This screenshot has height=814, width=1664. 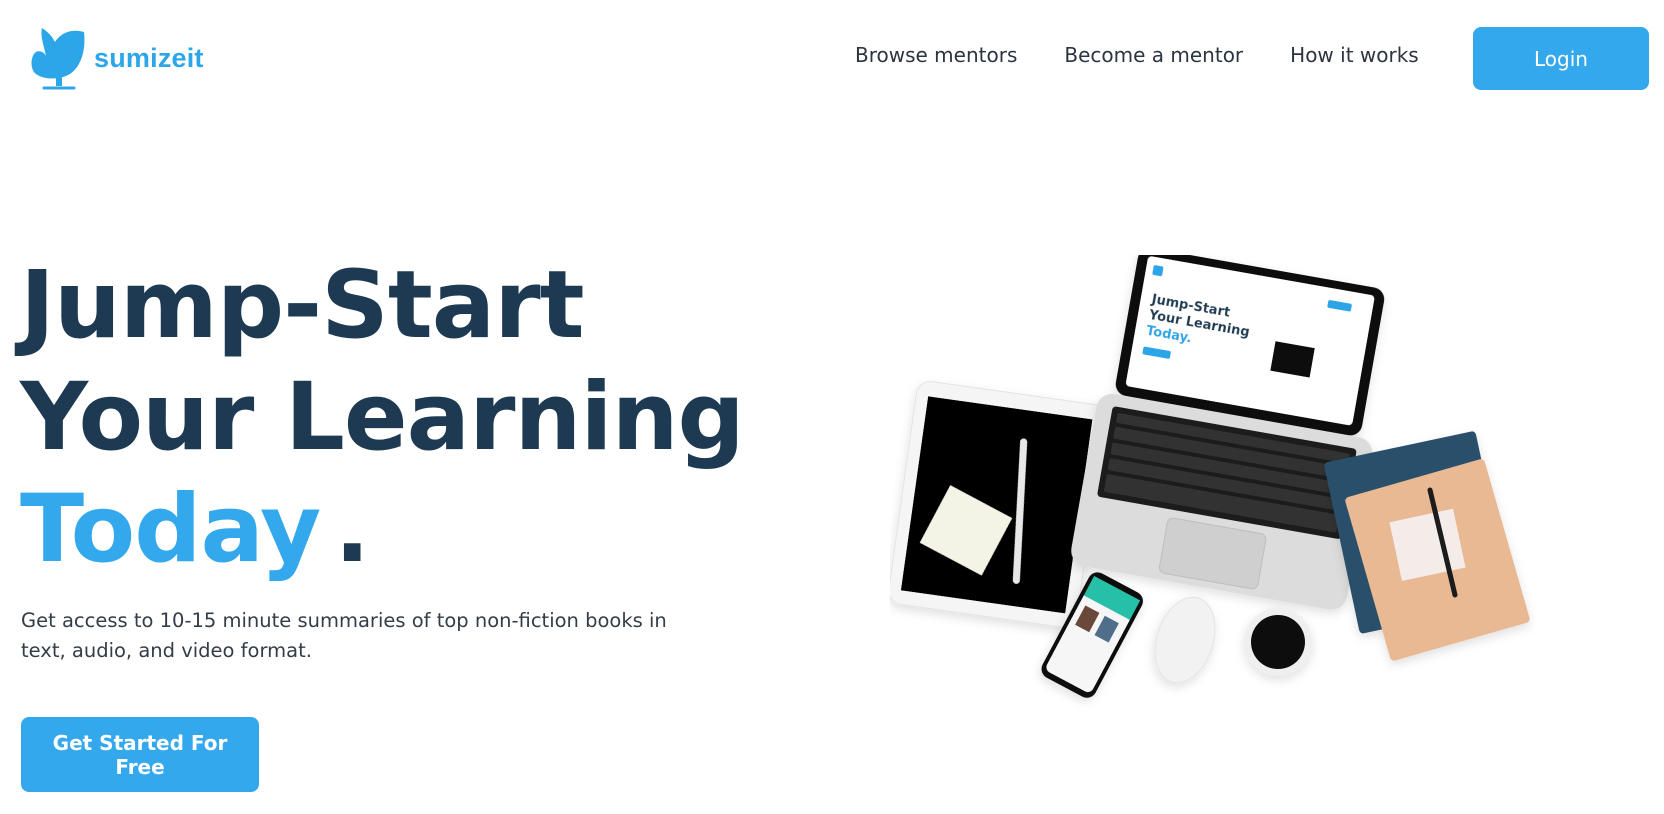 I want to click on coffee-cup-illustration, so click(x=1278, y=642).